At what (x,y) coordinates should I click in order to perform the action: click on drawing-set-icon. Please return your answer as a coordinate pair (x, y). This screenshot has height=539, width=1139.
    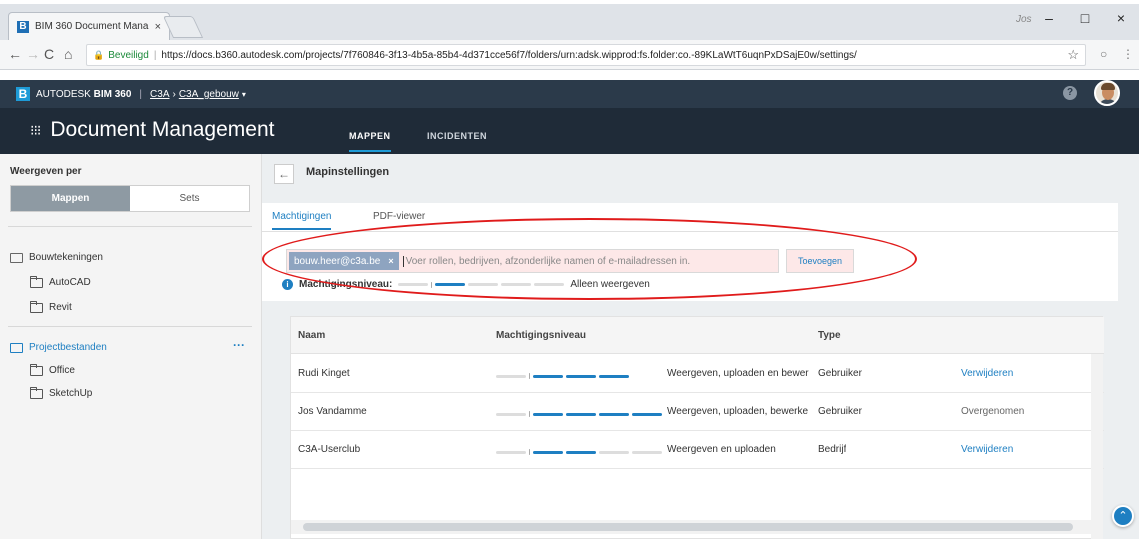
    Looking at the image, I should click on (16, 257).